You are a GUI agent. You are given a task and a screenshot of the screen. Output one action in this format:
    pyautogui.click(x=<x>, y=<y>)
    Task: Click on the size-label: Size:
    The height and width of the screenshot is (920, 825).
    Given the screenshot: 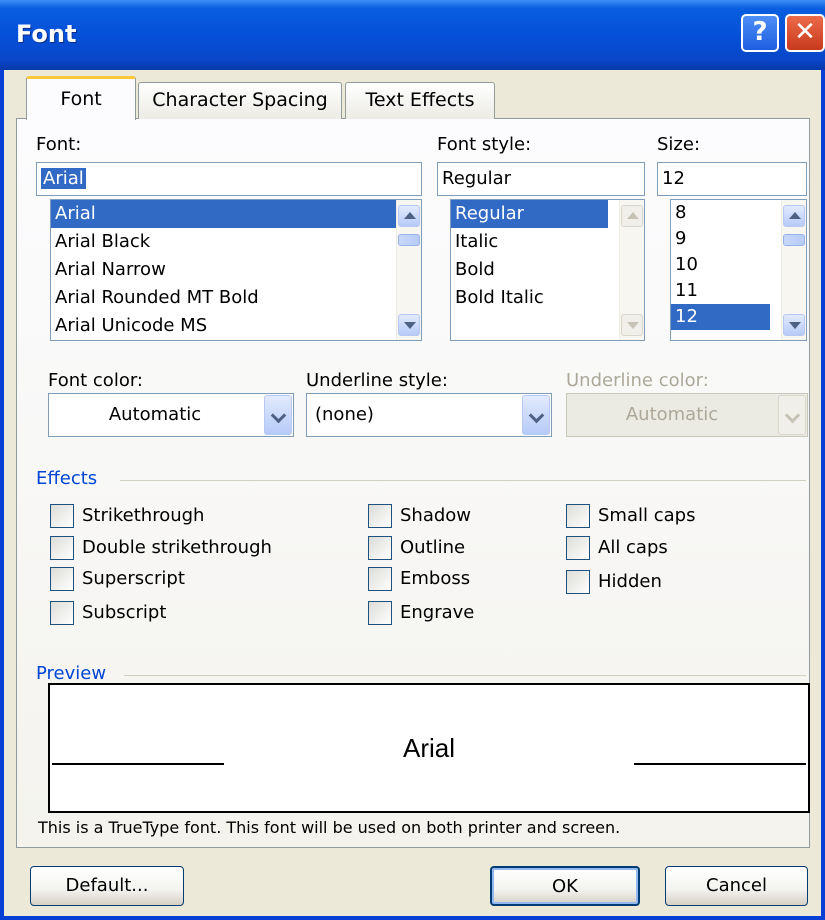 What is the action you would take?
    pyautogui.click(x=679, y=144)
    